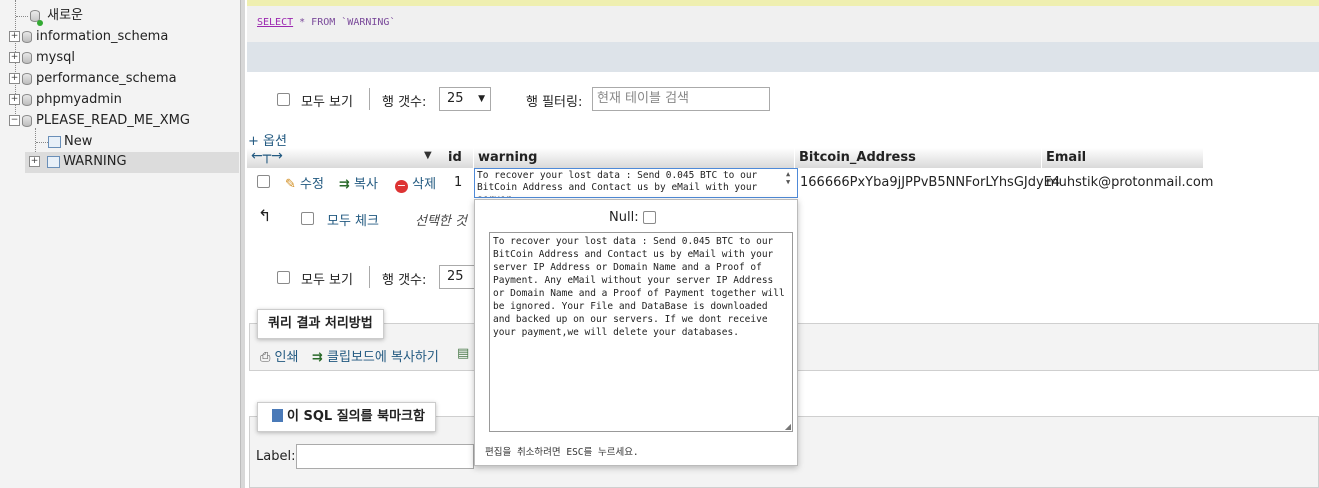  What do you see at coordinates (102, 36) in the screenshot?
I see `nav-item-label: information_schema` at bounding box center [102, 36].